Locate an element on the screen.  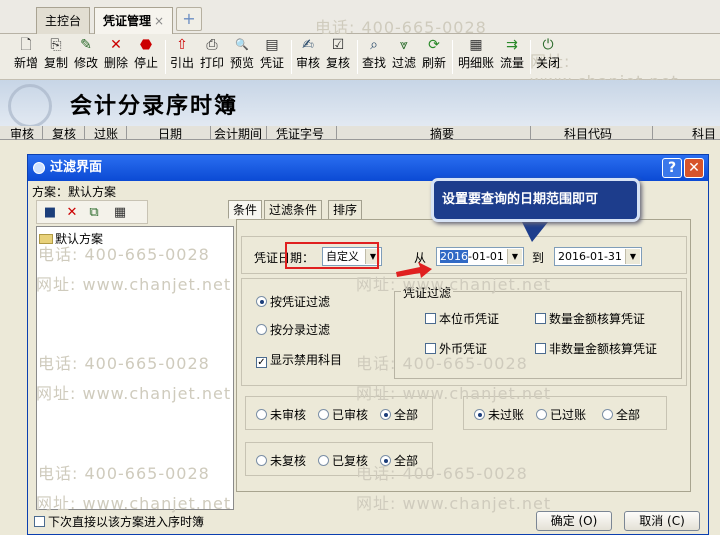
column-header: 过账 is located at coordinates (106, 133).